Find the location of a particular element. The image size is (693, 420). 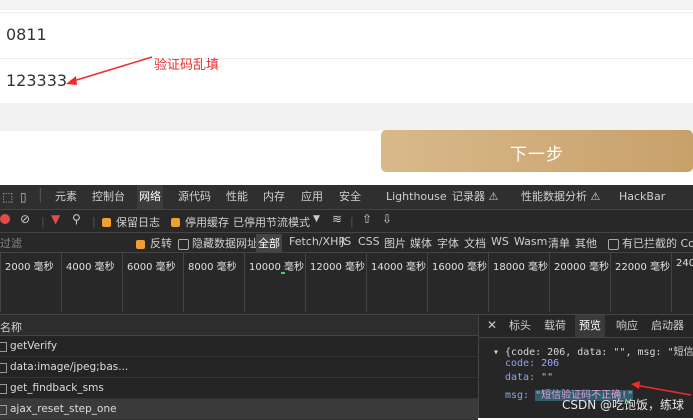

type-filter-fetch-xhr: Fetch/XHR is located at coordinates (317, 241).